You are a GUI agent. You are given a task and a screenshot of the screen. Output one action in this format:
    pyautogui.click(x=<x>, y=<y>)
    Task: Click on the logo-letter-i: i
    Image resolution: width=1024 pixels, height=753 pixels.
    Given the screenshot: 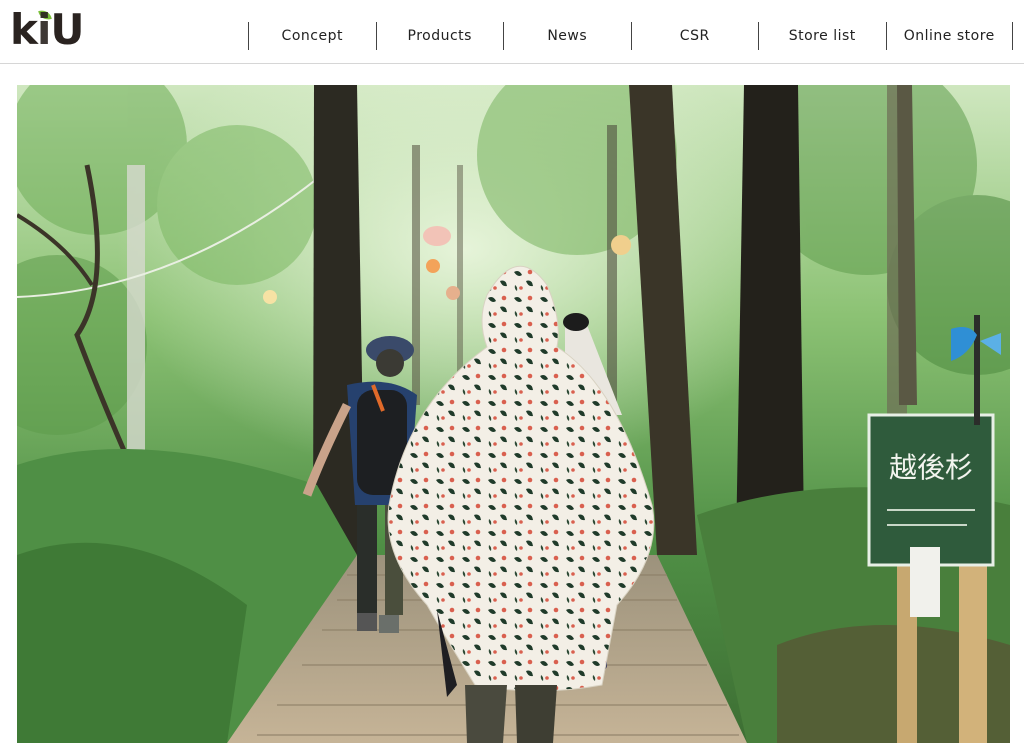 What is the action you would take?
    pyautogui.click(x=44, y=29)
    